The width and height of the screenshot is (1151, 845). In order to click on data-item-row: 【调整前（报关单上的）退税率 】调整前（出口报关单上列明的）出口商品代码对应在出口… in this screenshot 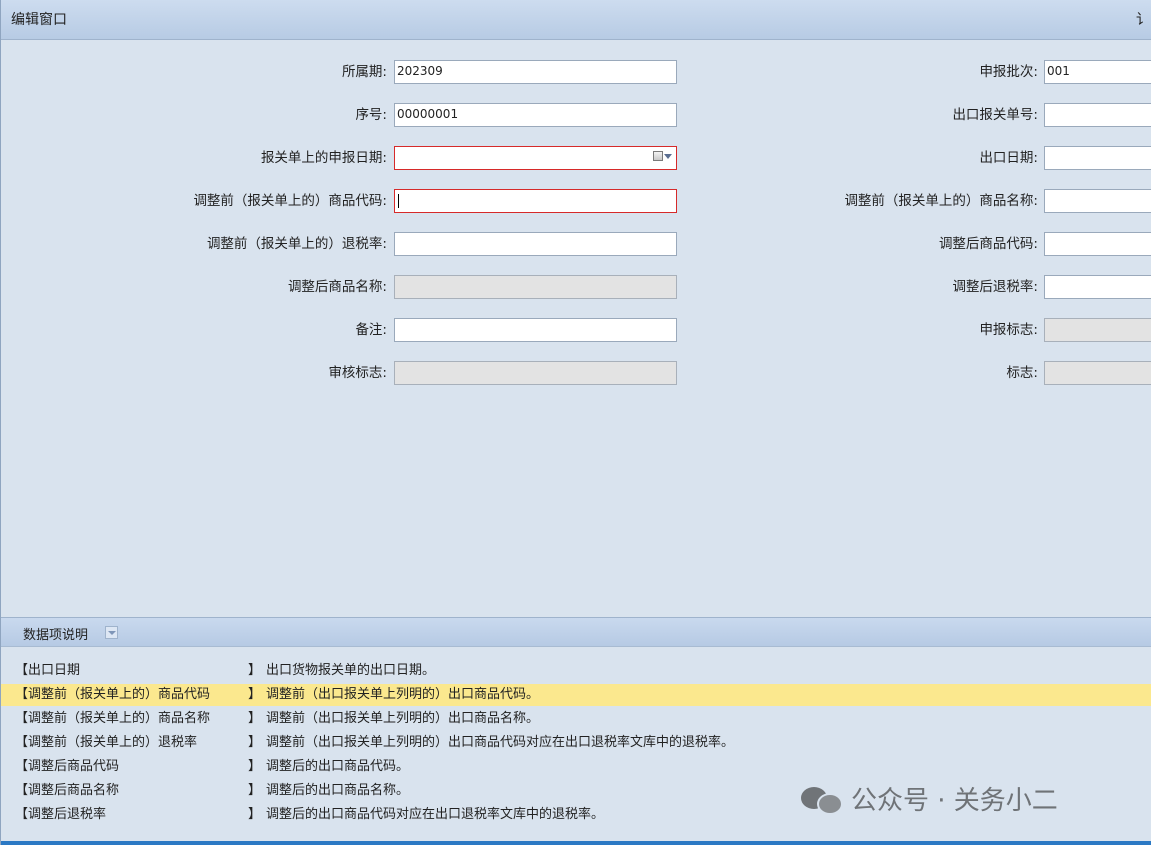, I will do `click(576, 743)`.